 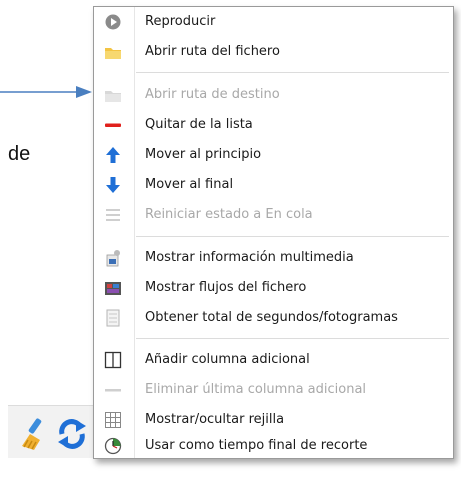 I want to click on background-text: de, so click(x=19, y=154).